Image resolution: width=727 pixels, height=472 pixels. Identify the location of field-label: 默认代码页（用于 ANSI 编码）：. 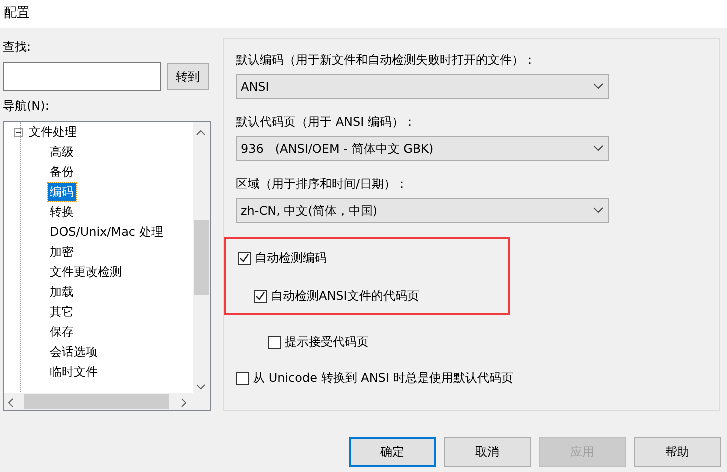
(326, 122).